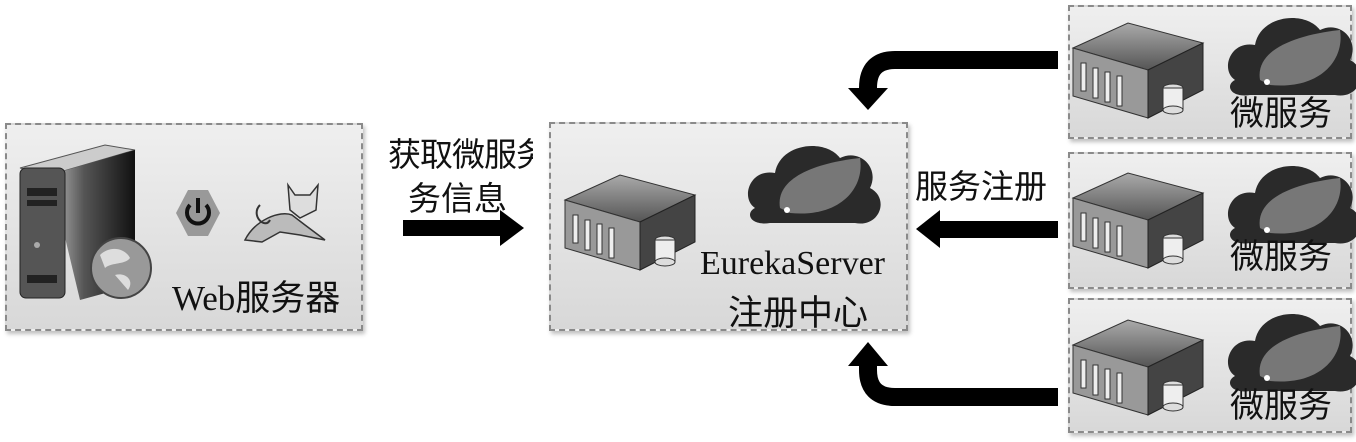  Describe the element at coordinates (198, 213) in the screenshot. I see `spring-boot-power-icon` at that location.